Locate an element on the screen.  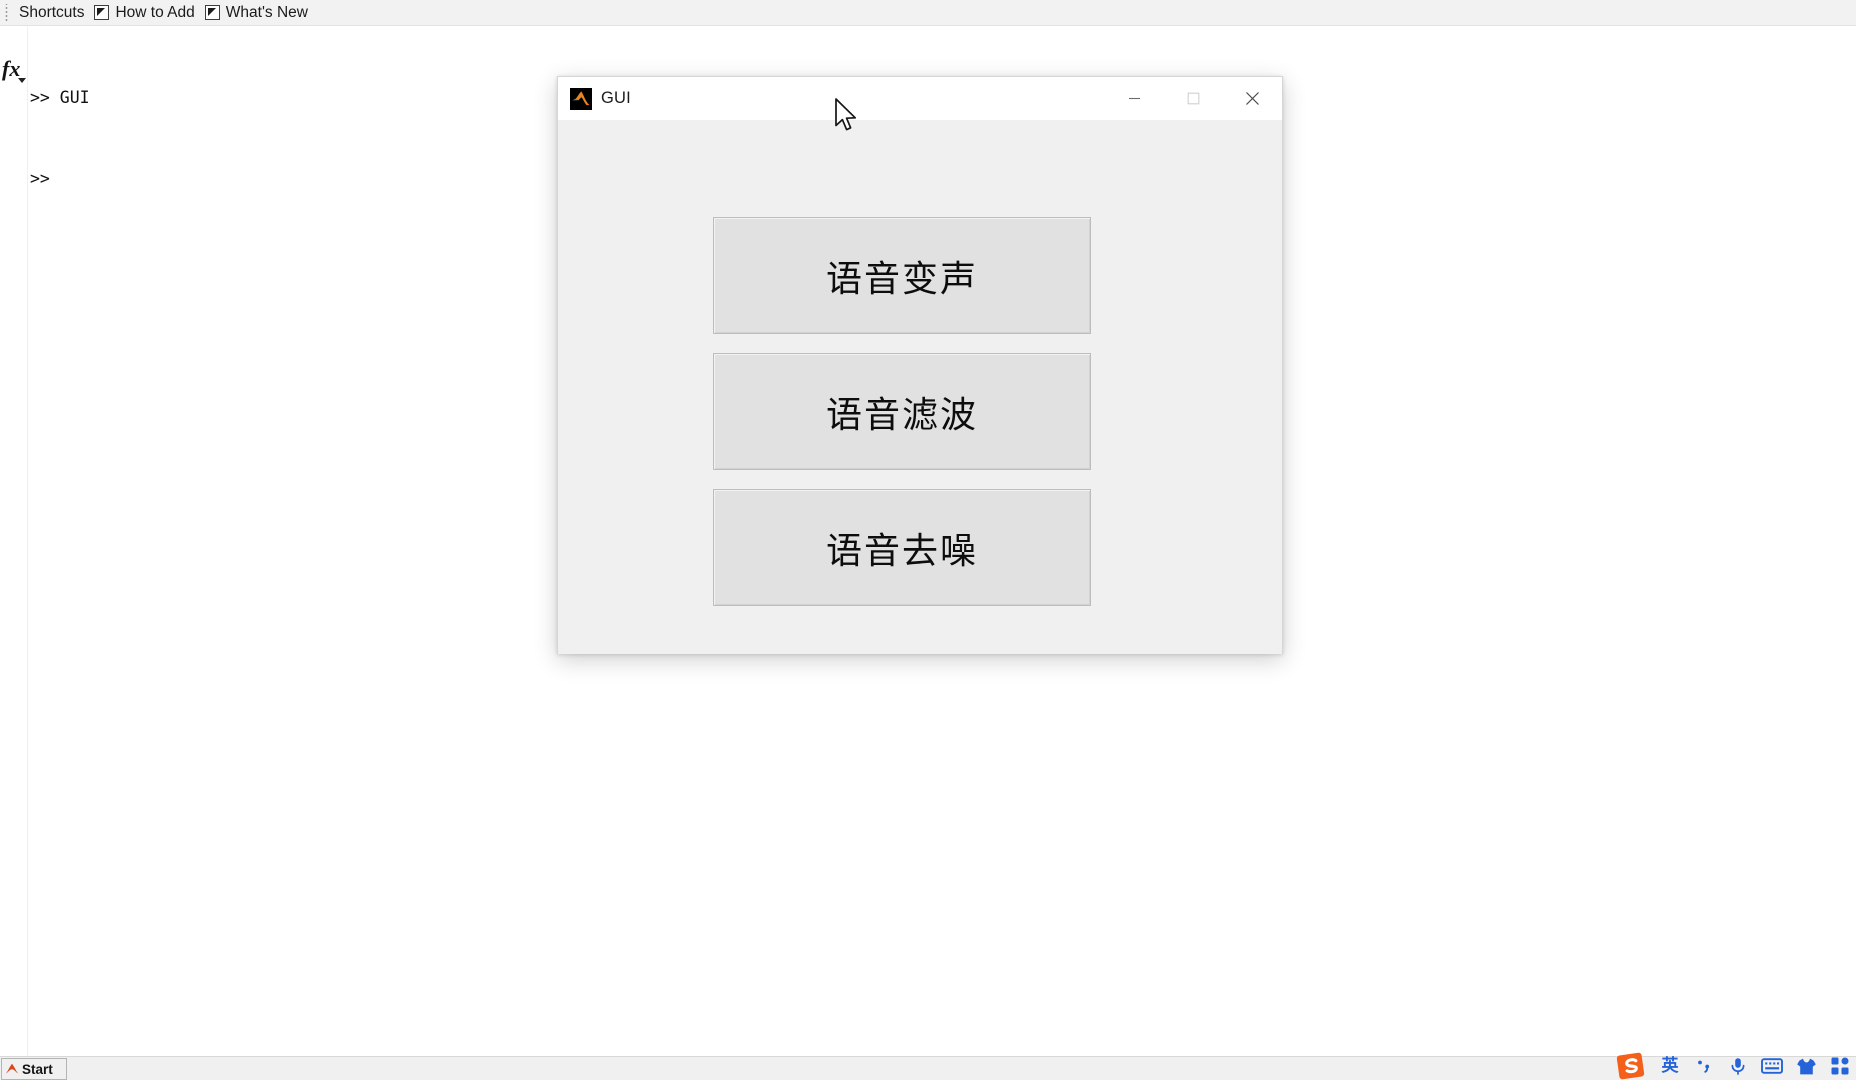
voice-denoise-button: 语音去噪 is located at coordinates (902, 547).